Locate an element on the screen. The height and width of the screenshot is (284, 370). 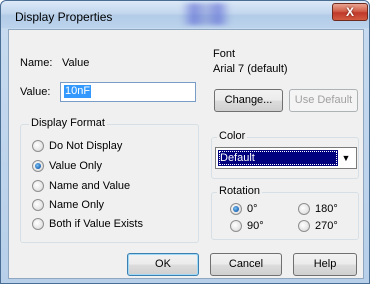
value-label: Value: is located at coordinates (35, 92).